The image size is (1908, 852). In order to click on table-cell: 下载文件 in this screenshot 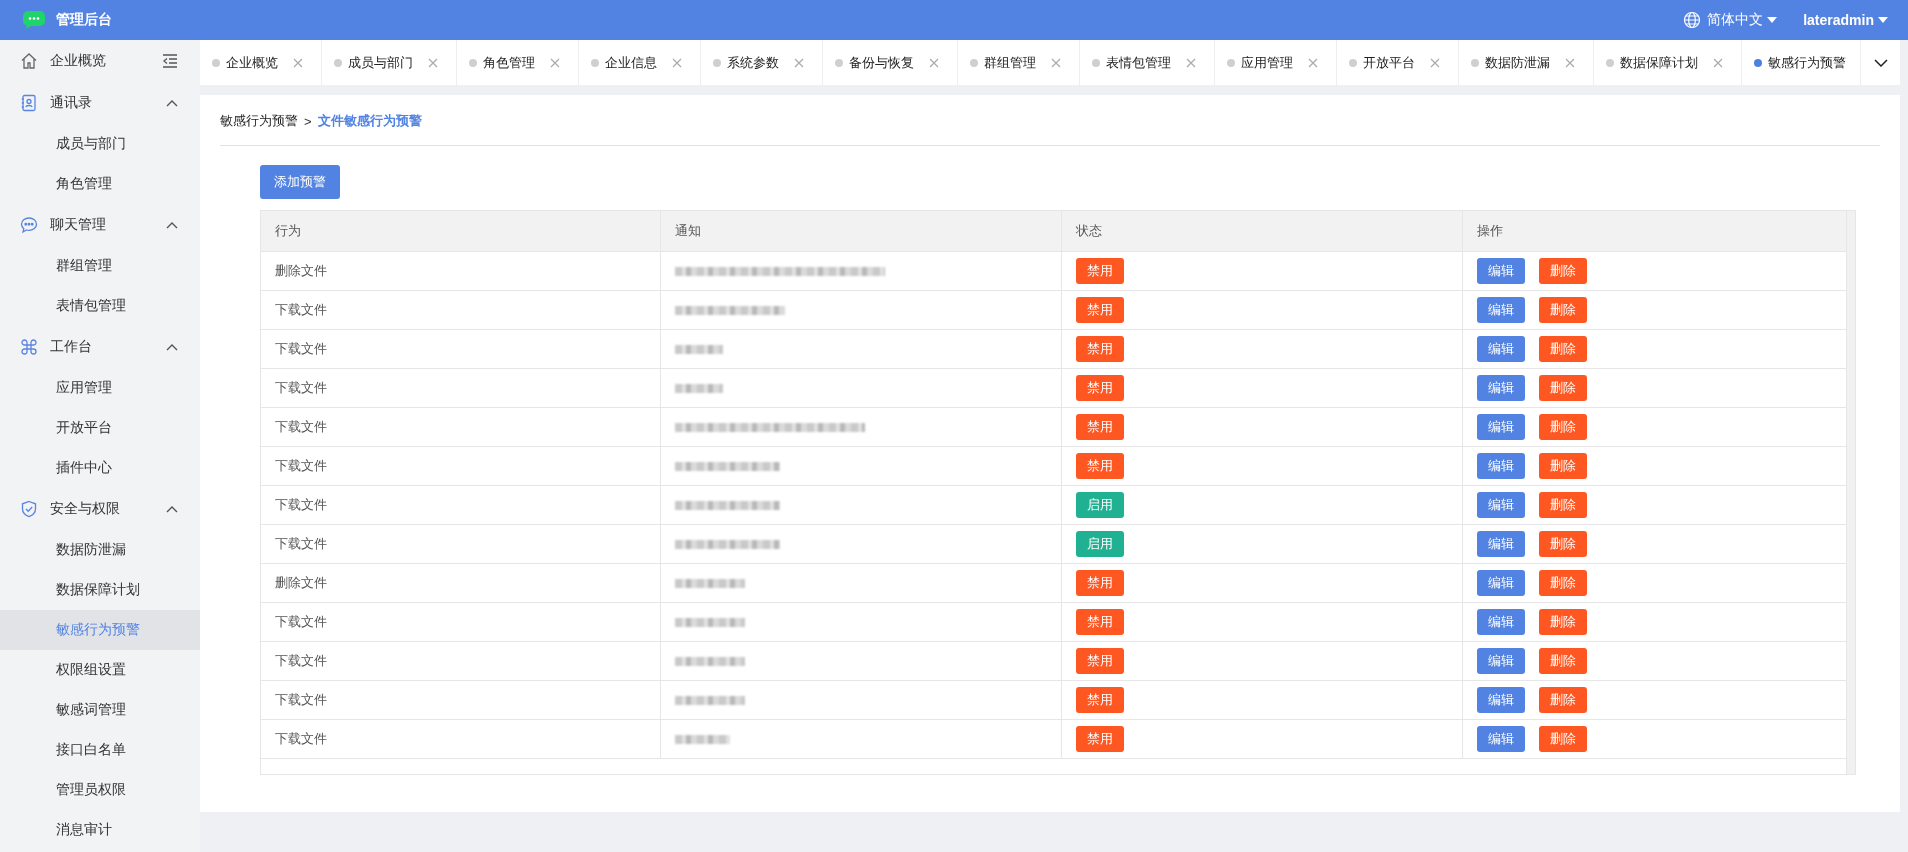, I will do `click(461, 349)`.